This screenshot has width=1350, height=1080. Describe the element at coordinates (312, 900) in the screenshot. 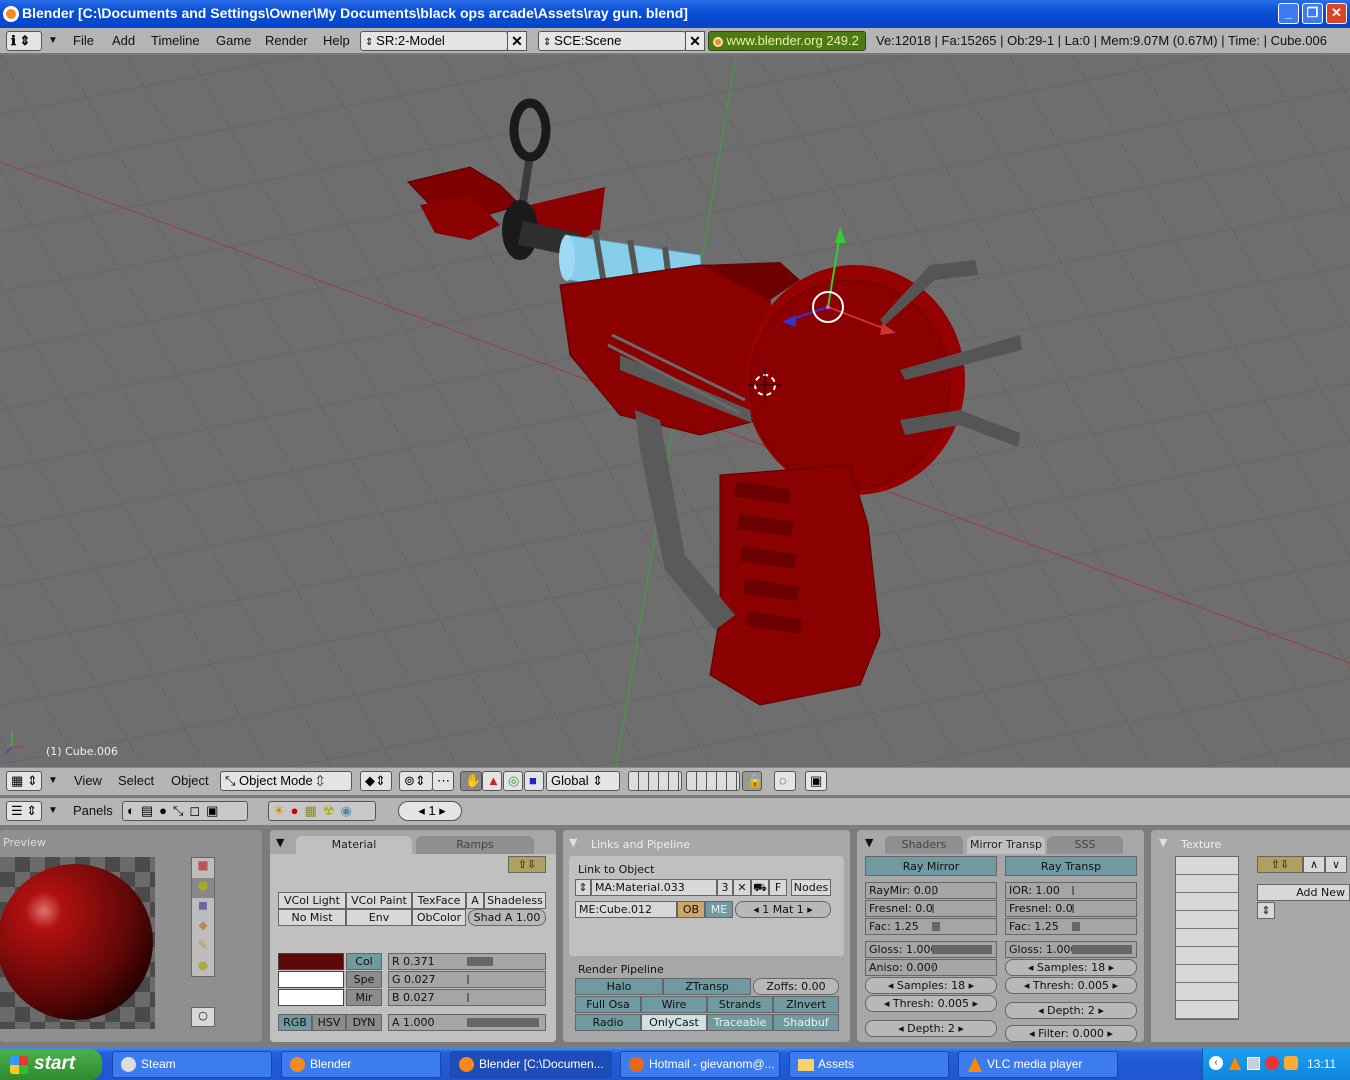

I see `vcol-light-toggle: VCol Light` at that location.